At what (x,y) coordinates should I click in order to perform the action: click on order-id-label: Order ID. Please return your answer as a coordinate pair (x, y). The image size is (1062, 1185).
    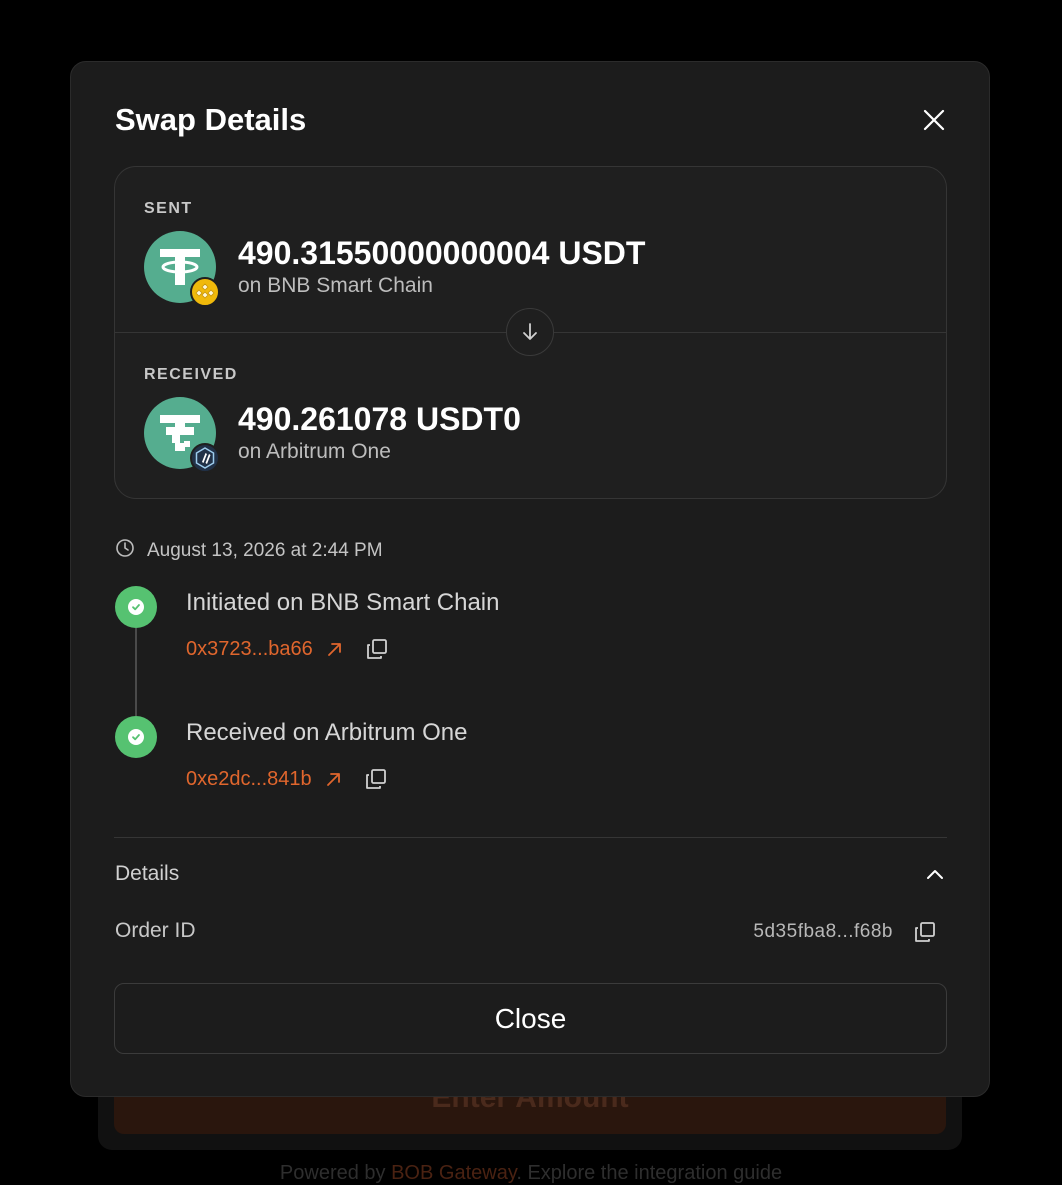
    Looking at the image, I should click on (155, 930).